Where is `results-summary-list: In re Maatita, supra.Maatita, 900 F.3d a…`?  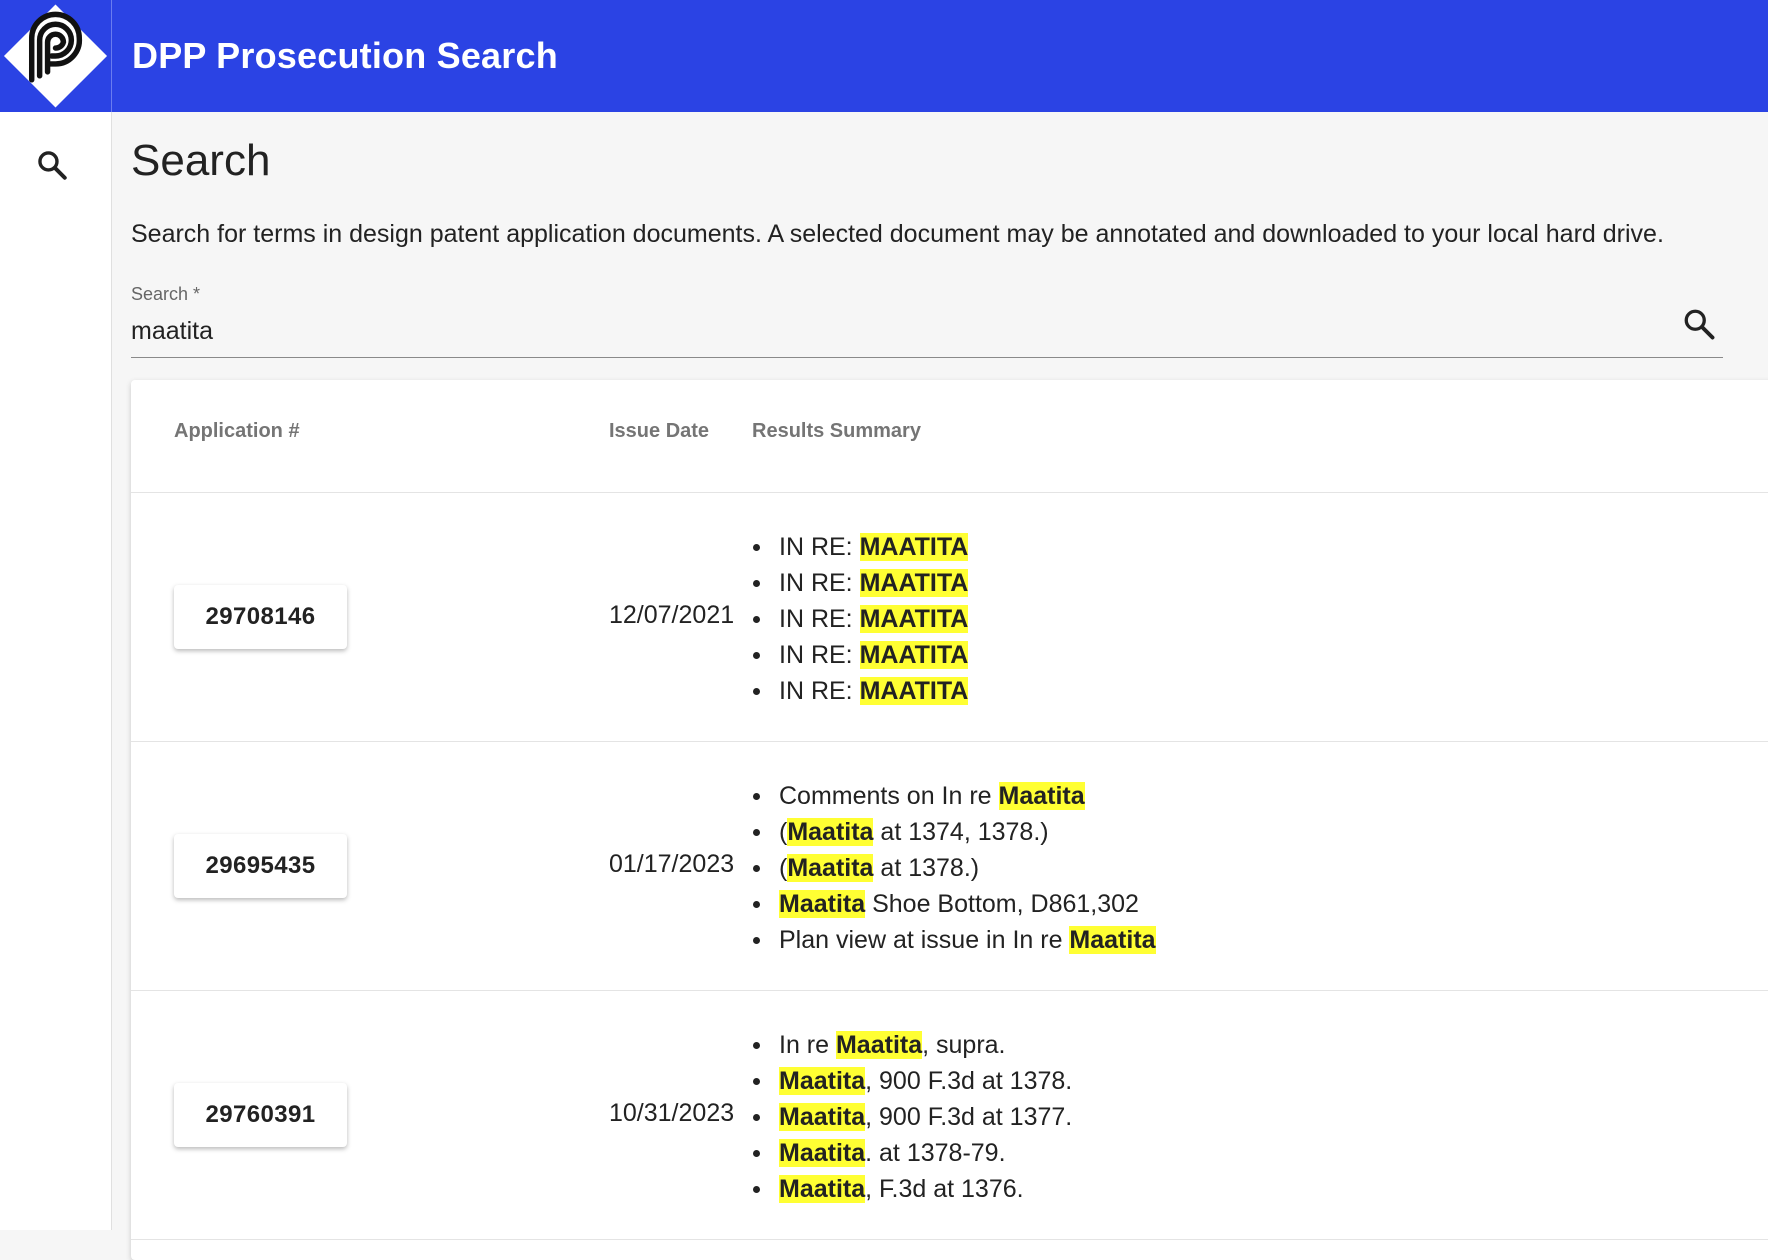 results-summary-list: In re Maatita, supra.Maatita, 900 F.3d a… is located at coordinates (911, 1117).